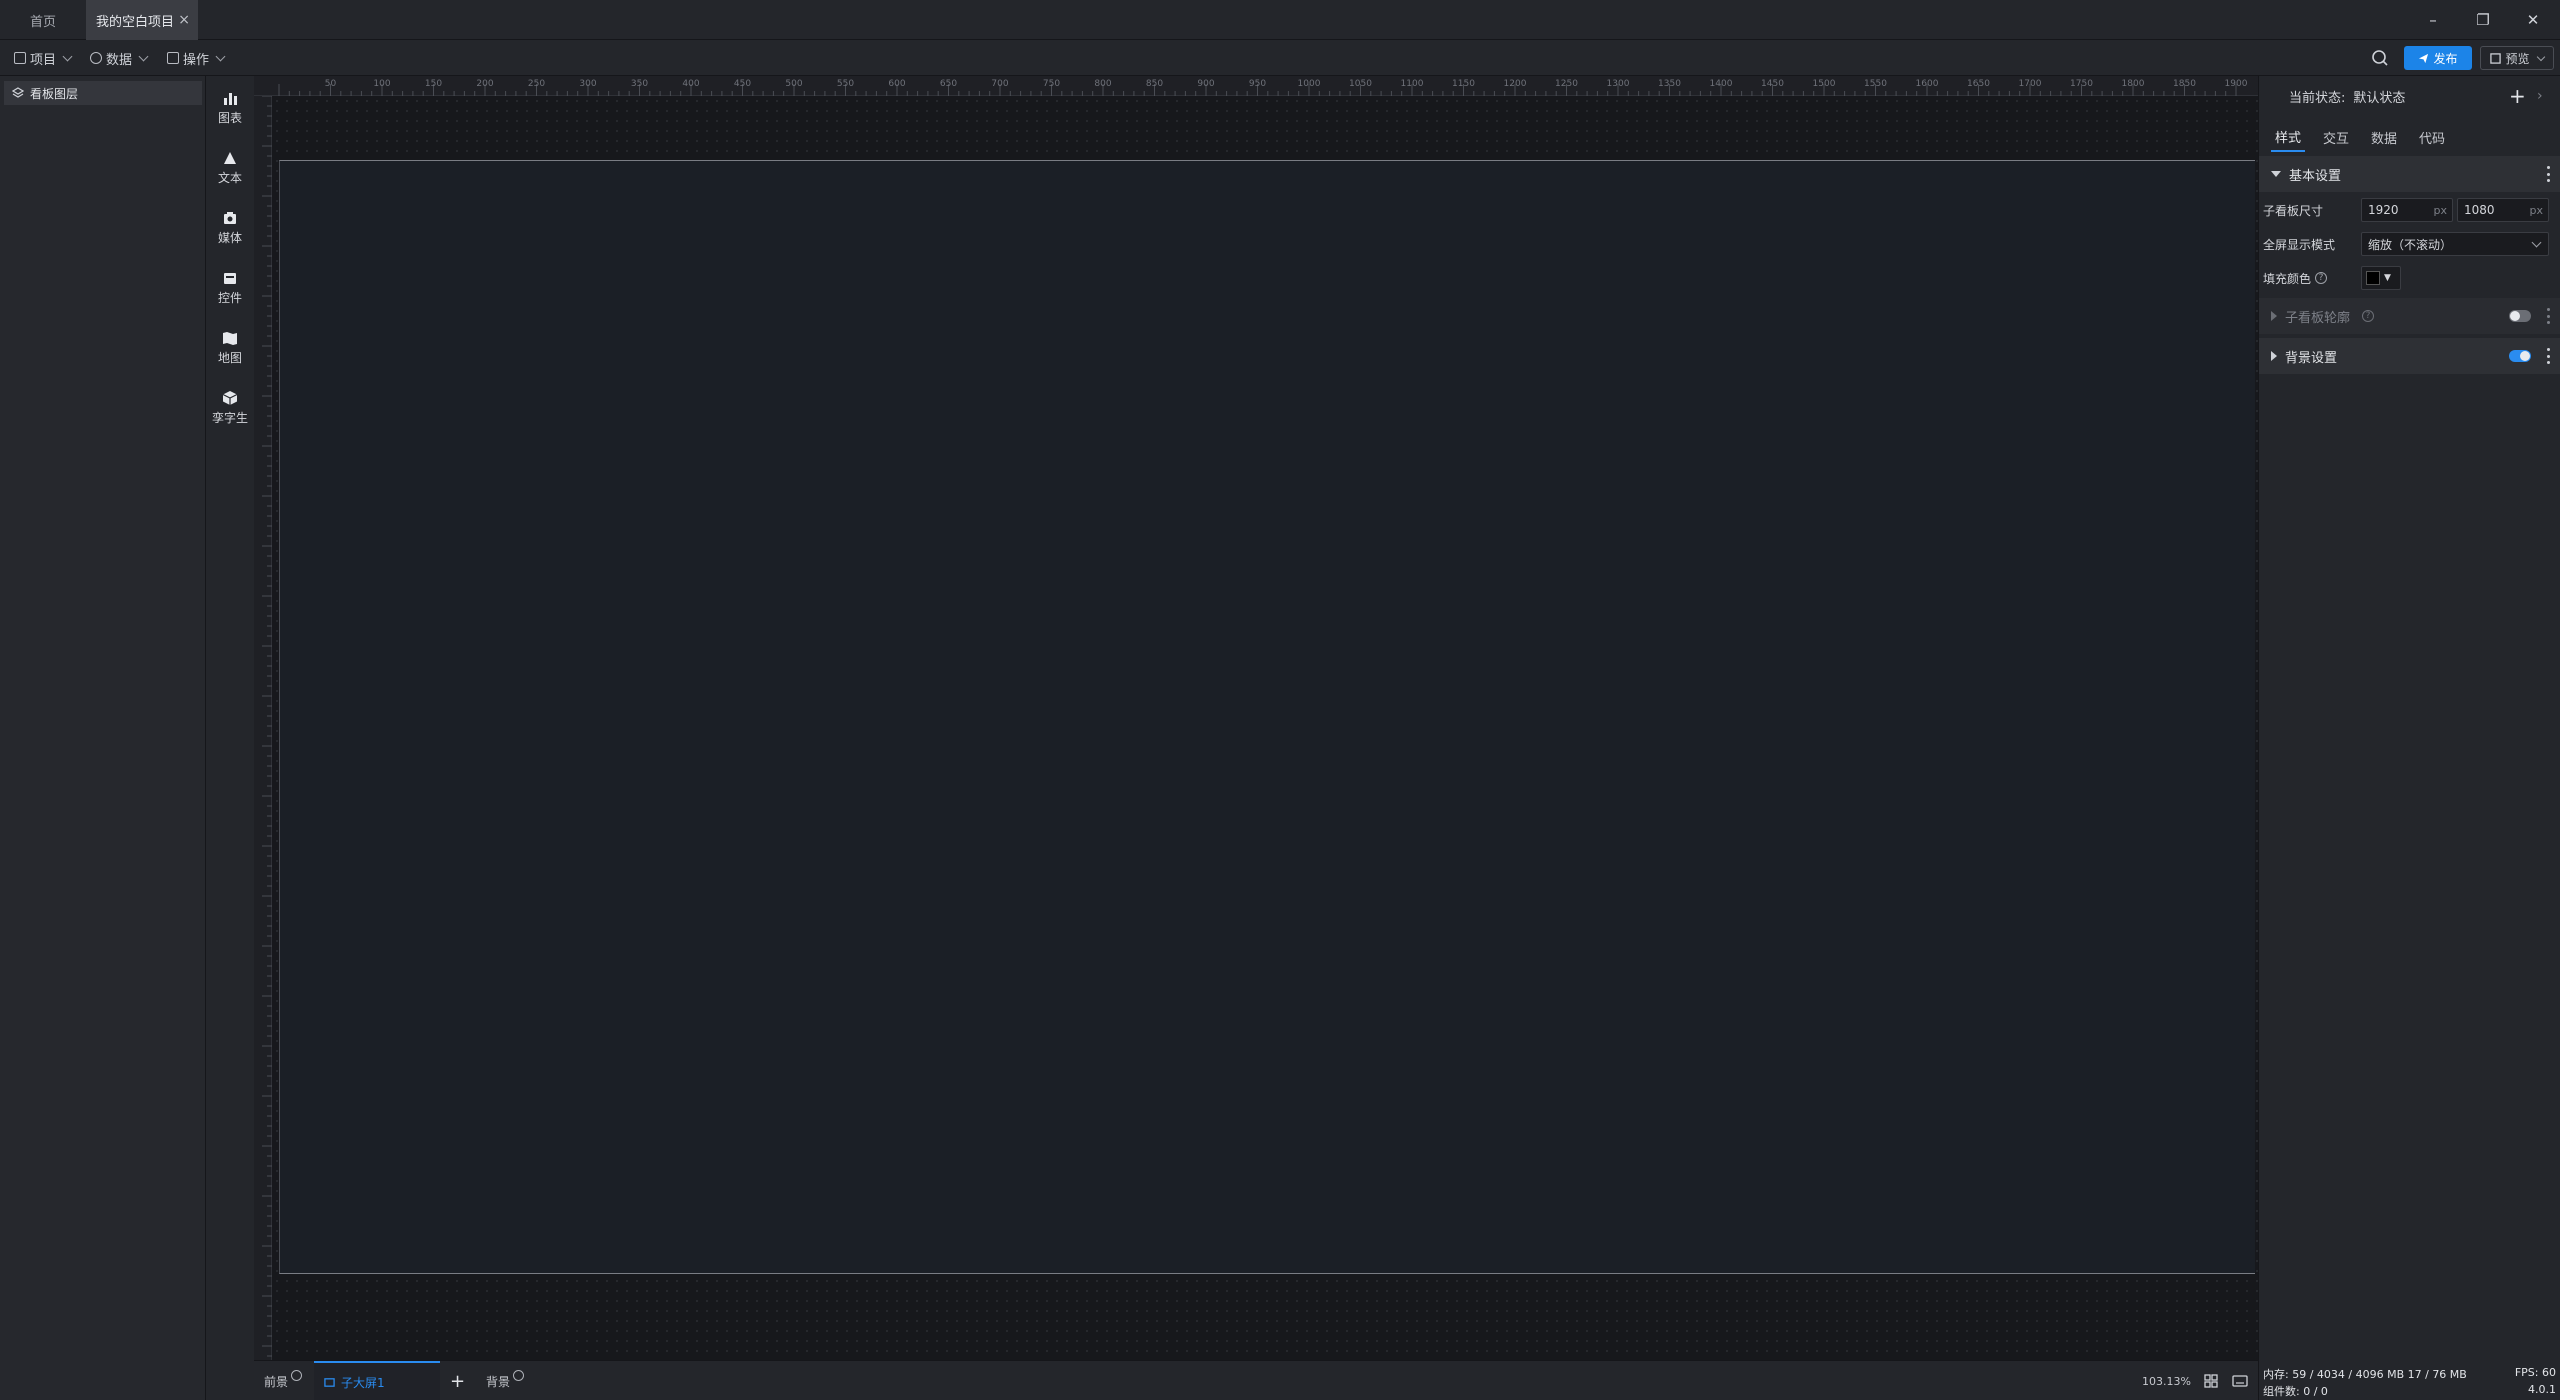 The height and width of the screenshot is (1400, 2560). What do you see at coordinates (43, 58) in the screenshot?
I see `menu-project: 项目` at bounding box center [43, 58].